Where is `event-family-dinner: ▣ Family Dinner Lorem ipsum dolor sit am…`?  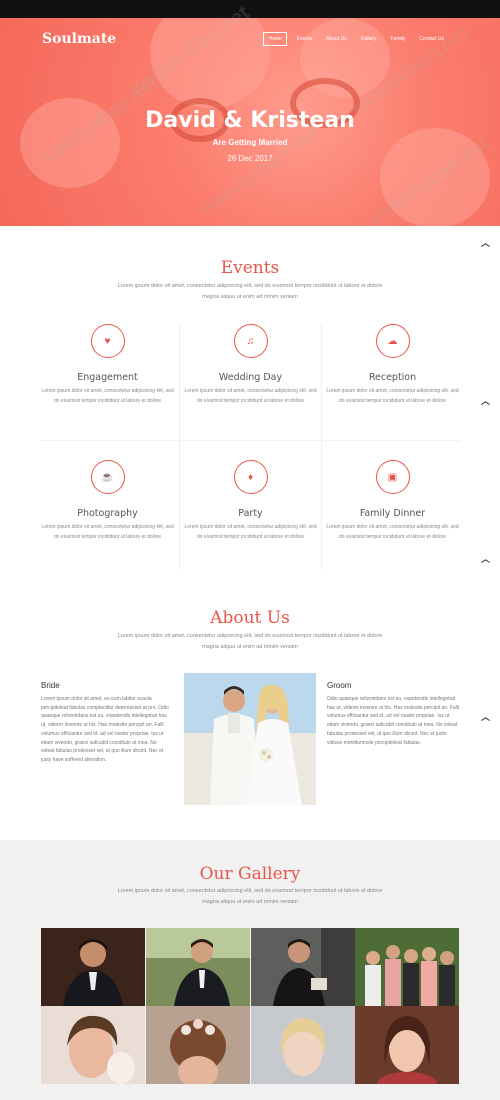
event-family-dinner: ▣ Family Dinner Lorem ipsum dolor sit am… is located at coordinates (392, 501).